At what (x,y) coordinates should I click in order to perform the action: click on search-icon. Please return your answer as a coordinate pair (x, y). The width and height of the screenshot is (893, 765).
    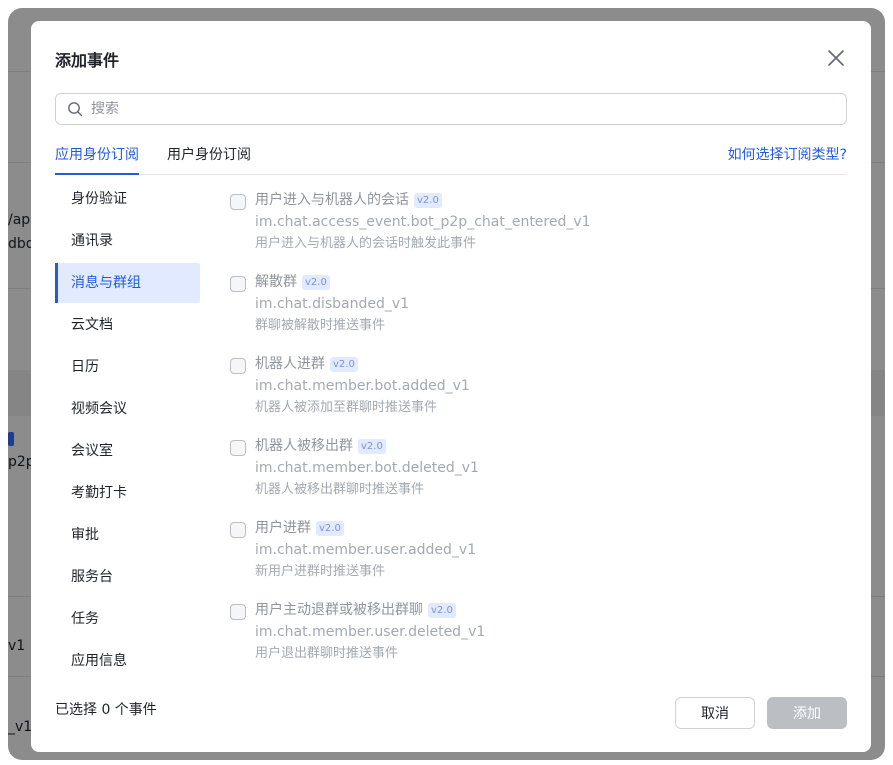
    Looking at the image, I should click on (75, 109).